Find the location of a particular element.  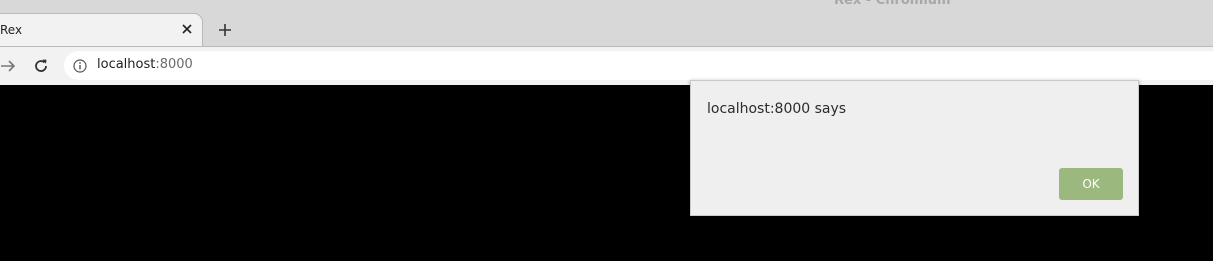

url-port: :8000 is located at coordinates (174, 64).